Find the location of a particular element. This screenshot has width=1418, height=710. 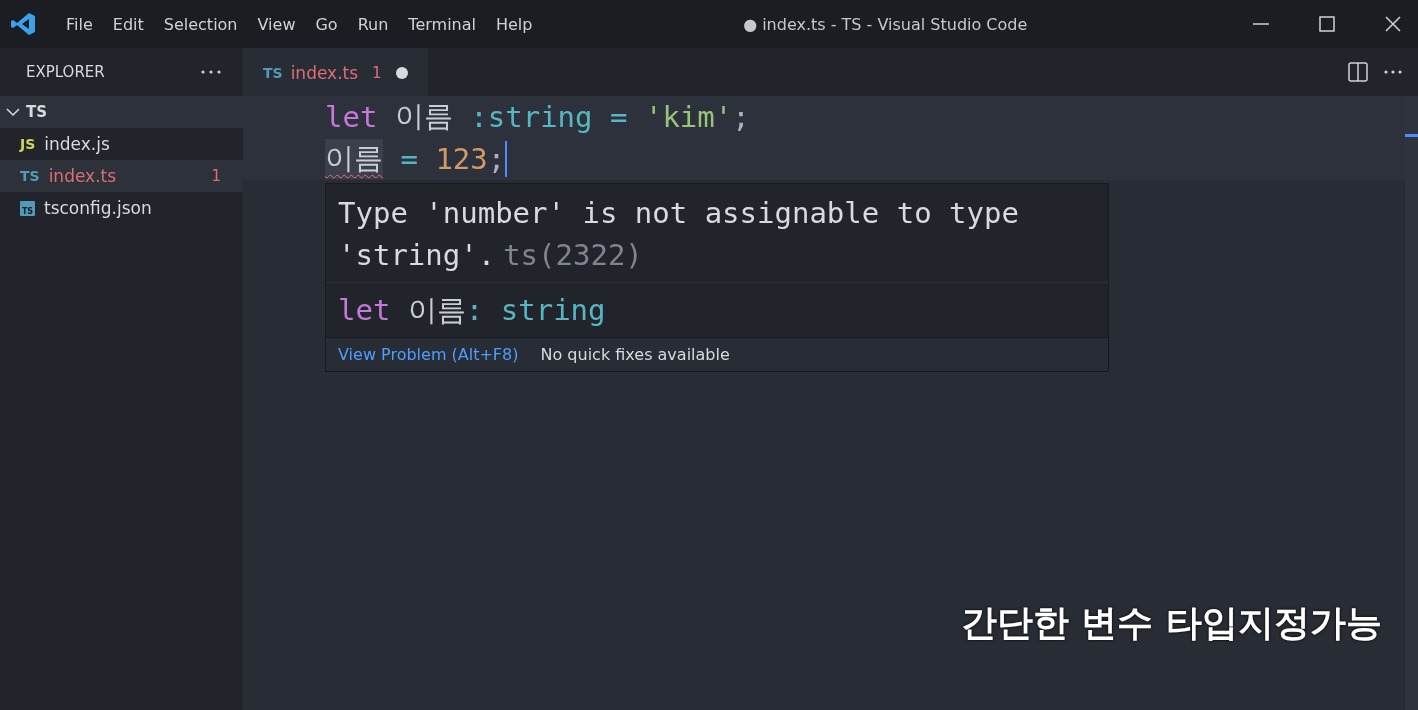

menu-item: Terminal is located at coordinates (442, 24).